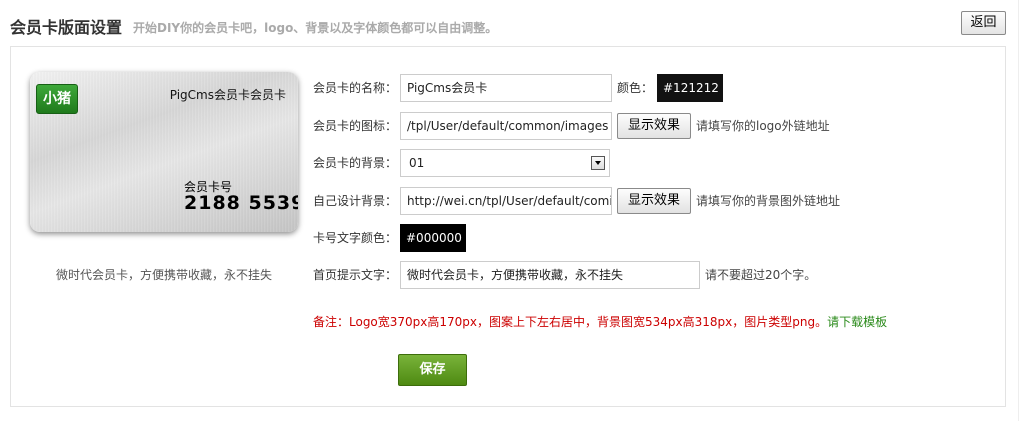 The width and height of the screenshot is (1028, 421). Describe the element at coordinates (241, 203) in the screenshot. I see `card-number: 2188 5539` at that location.